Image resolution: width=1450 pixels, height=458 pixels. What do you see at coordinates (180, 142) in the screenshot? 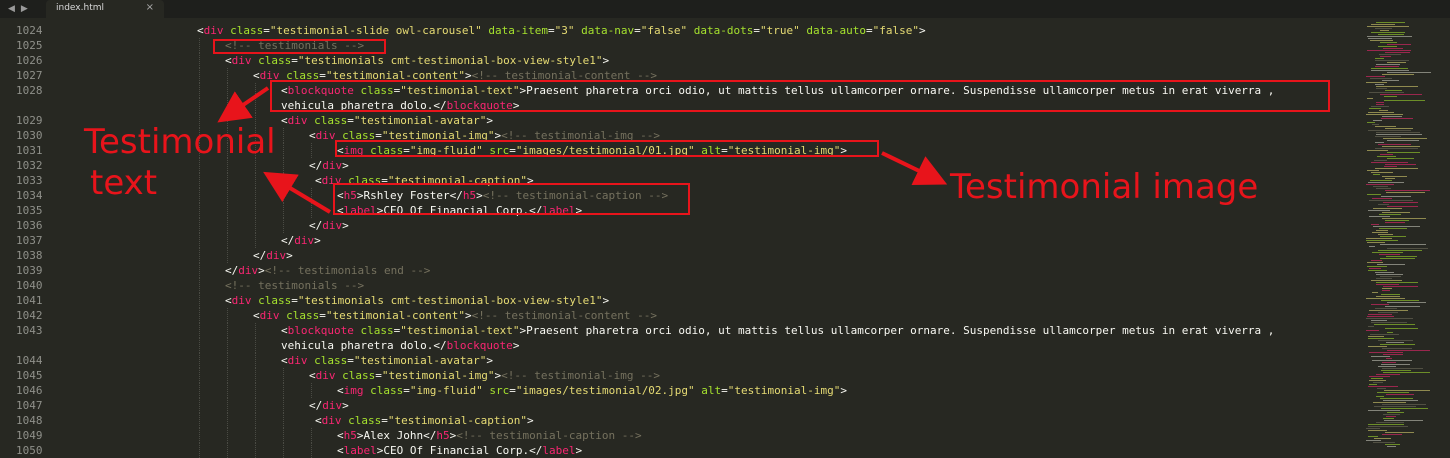
I see `label-testimonial: Testimonial` at bounding box center [180, 142].